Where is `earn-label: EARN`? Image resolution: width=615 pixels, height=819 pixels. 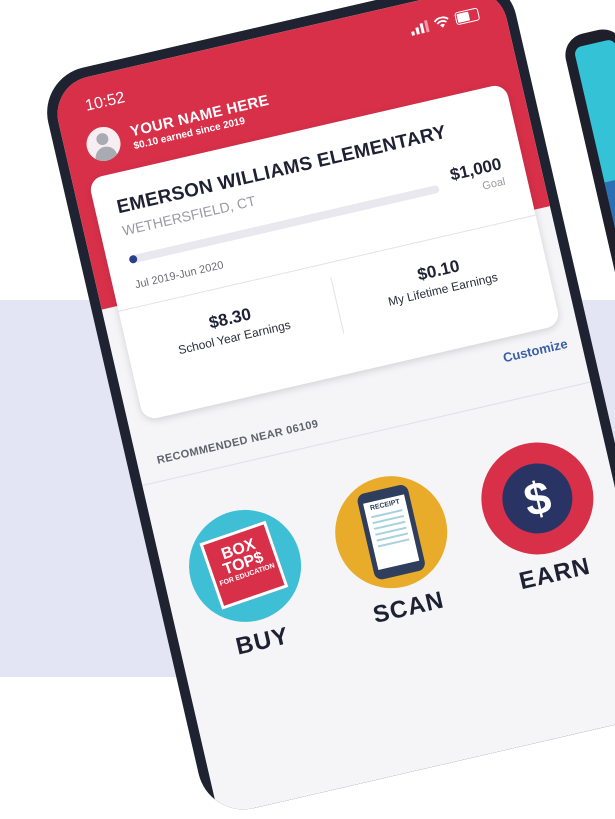 earn-label: EARN is located at coordinates (553, 574).